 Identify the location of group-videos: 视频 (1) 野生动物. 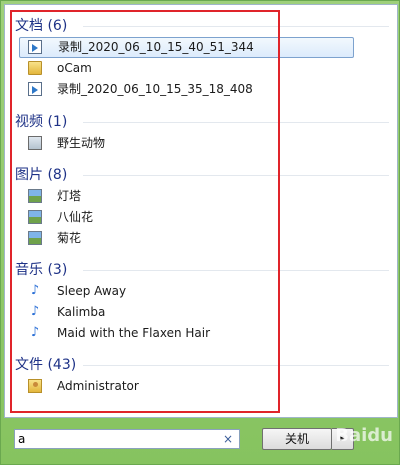
(200, 132).